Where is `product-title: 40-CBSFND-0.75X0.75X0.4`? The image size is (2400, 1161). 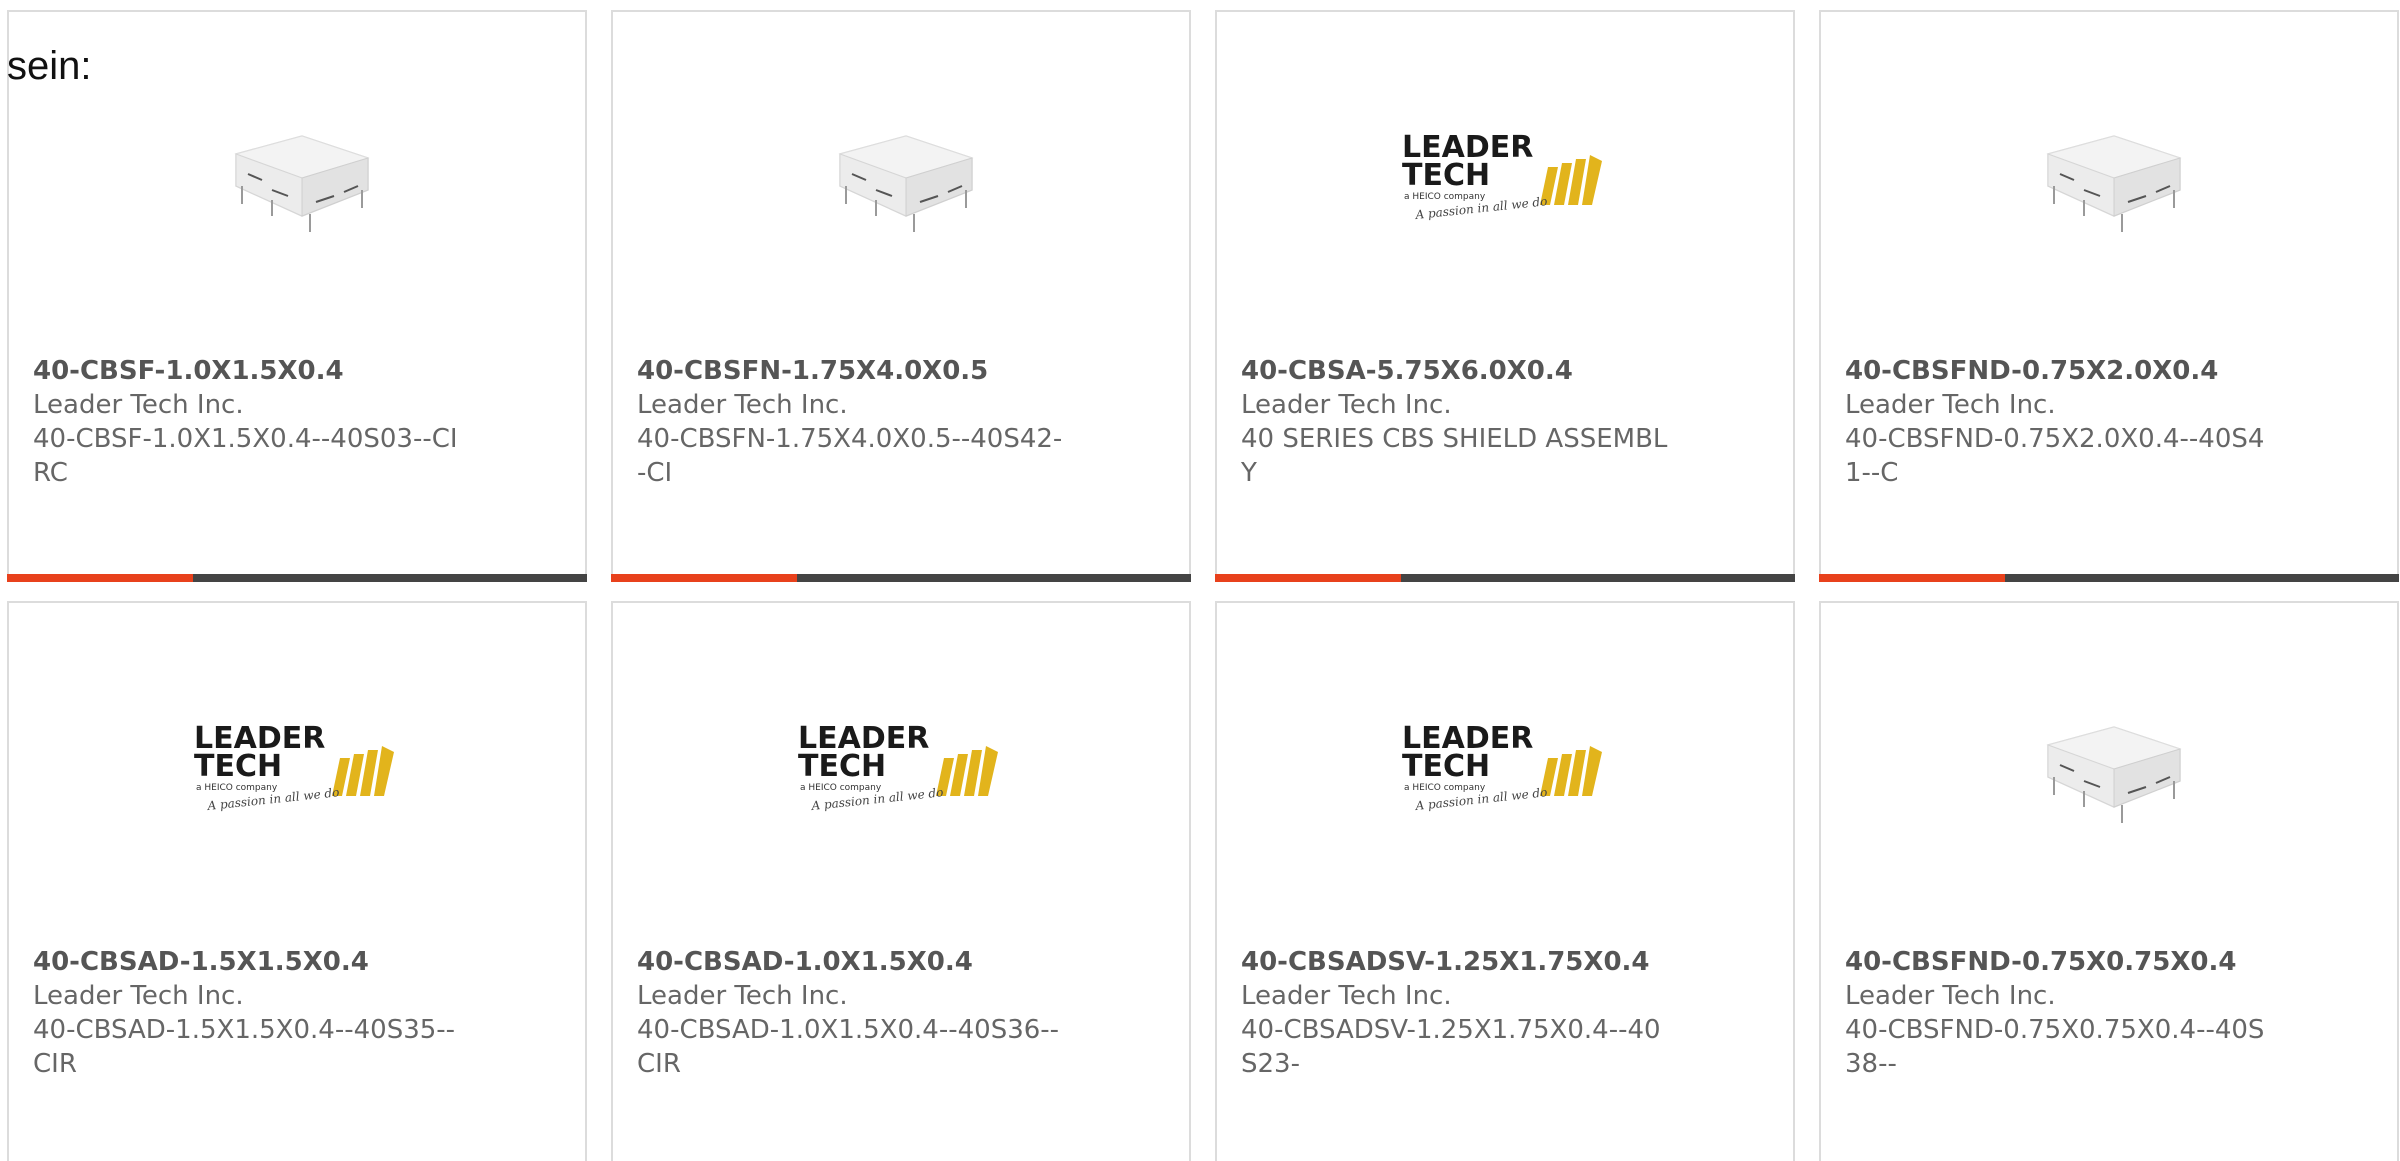 product-title: 40-CBSFND-0.75X0.75X0.4 is located at coordinates (2060, 962).